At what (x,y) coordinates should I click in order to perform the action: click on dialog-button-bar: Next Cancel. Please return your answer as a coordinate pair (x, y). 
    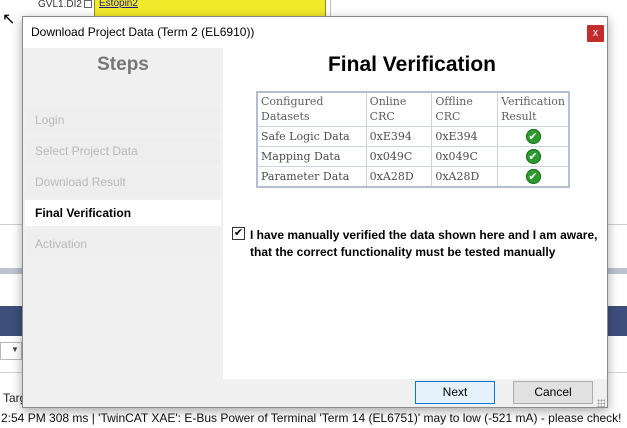
    Looking at the image, I should click on (315, 393).